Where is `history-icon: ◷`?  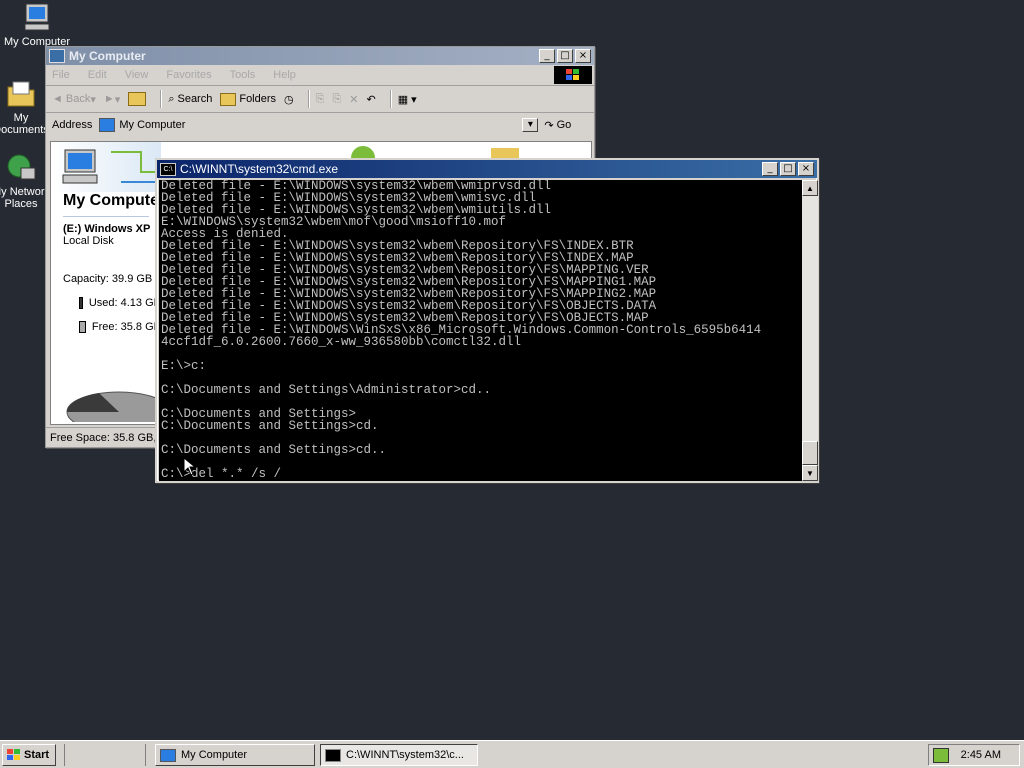 history-icon: ◷ is located at coordinates (289, 99).